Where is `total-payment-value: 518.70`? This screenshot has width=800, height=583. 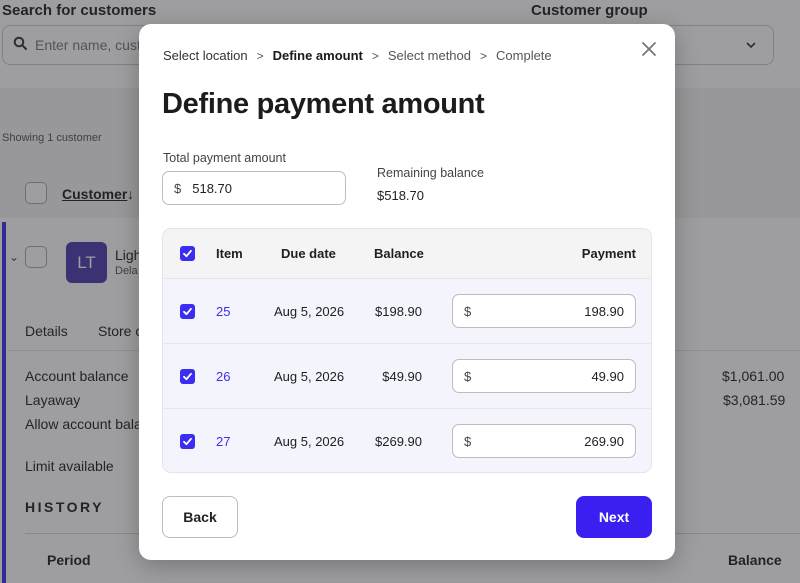 total-payment-value: 518.70 is located at coordinates (212, 188).